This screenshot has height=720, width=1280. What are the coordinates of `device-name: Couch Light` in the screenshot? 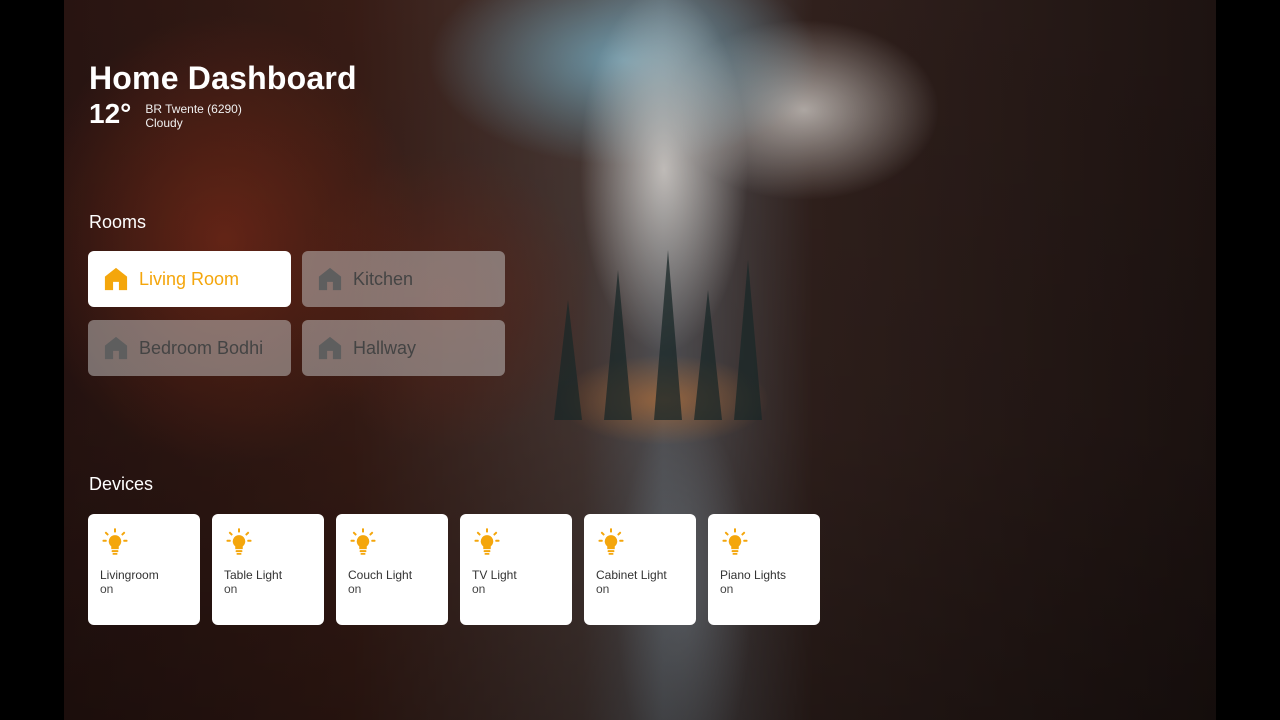 It's located at (380, 575).